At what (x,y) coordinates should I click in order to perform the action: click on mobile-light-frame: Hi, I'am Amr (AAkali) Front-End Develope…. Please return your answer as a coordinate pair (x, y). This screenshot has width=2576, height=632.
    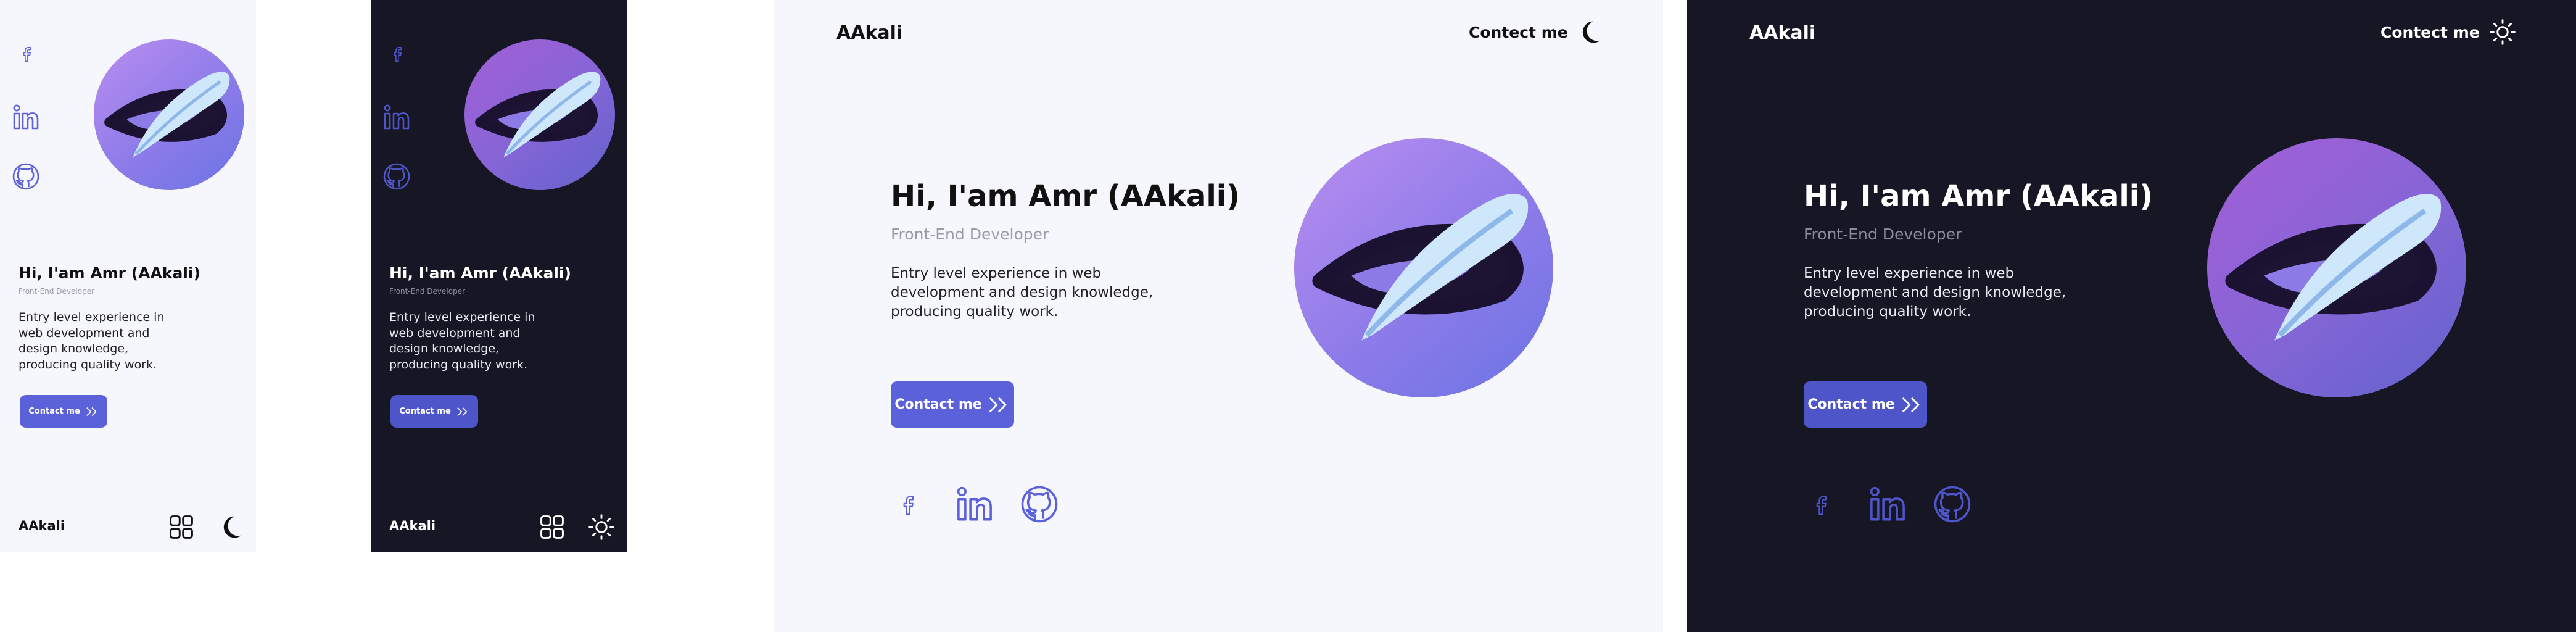
    Looking at the image, I should click on (128, 276).